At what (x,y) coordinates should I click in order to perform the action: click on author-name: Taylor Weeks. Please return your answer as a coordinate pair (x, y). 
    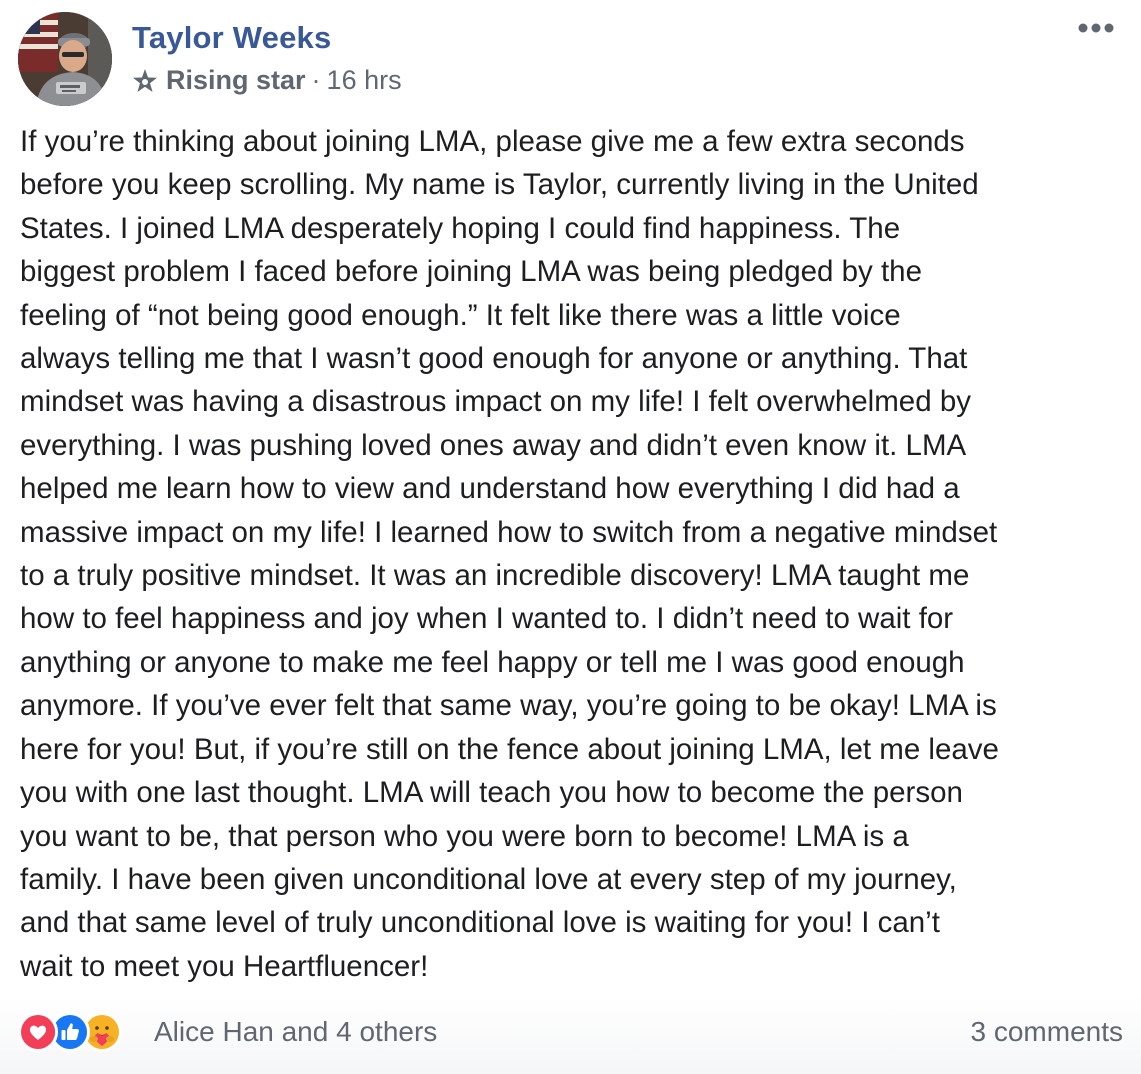
    Looking at the image, I should click on (231, 38).